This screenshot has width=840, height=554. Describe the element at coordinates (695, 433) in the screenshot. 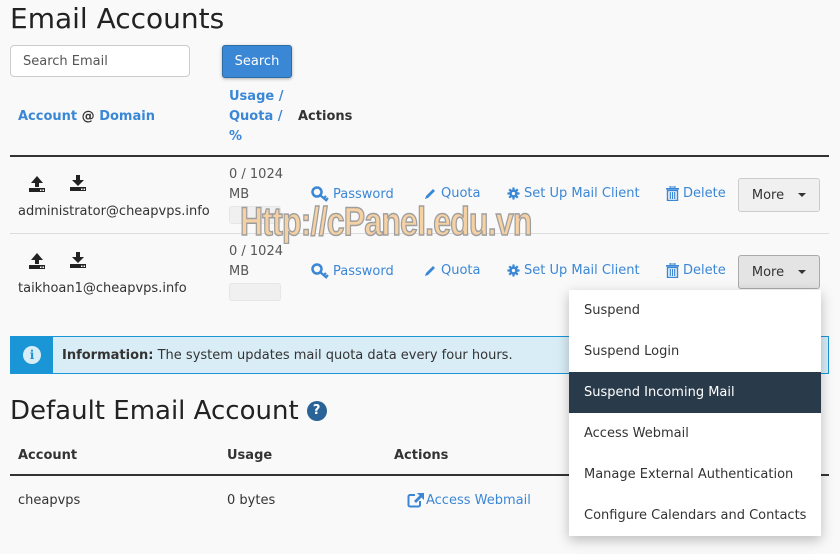

I see `menu-item-access-webmail: Access Webmail` at that location.